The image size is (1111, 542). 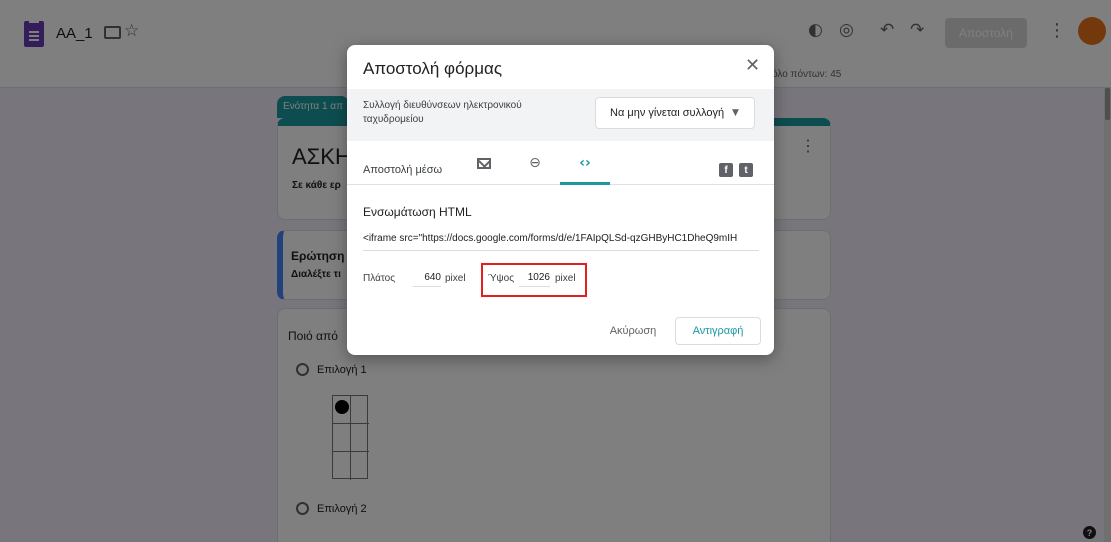 What do you see at coordinates (484, 170) in the screenshot?
I see `tab-email` at bounding box center [484, 170].